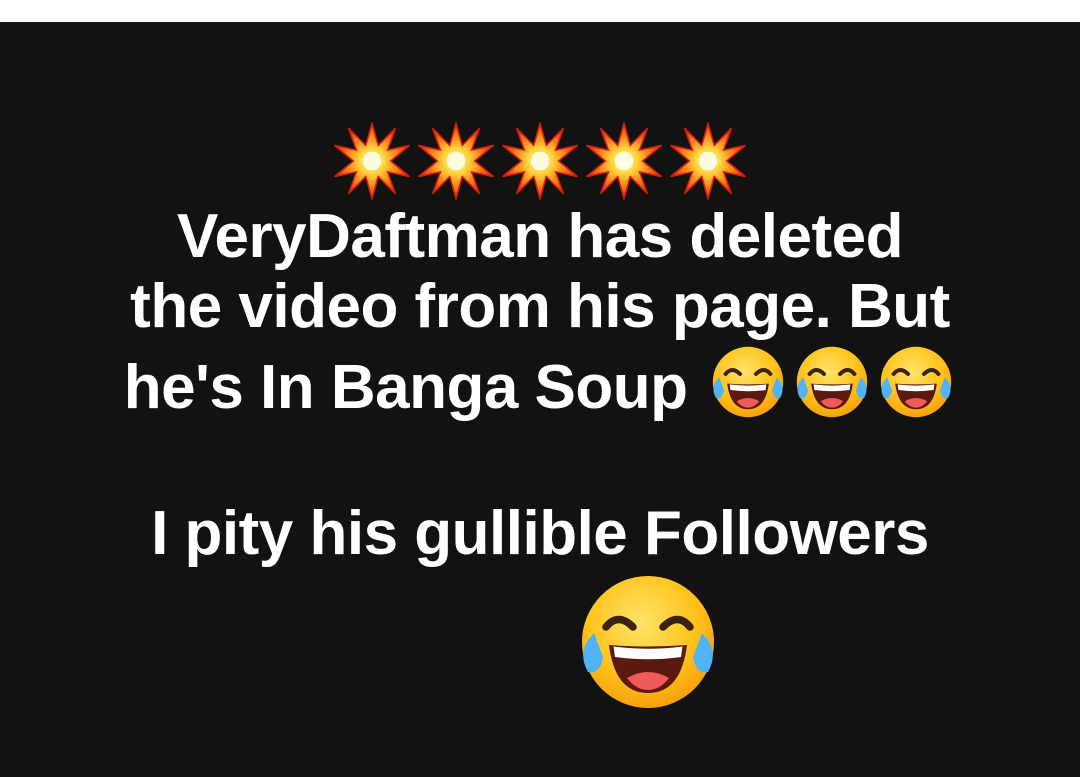 This screenshot has height=777, width=1080. I want to click on post-text-line-3: he's In Banga Soup, so click(405, 387).